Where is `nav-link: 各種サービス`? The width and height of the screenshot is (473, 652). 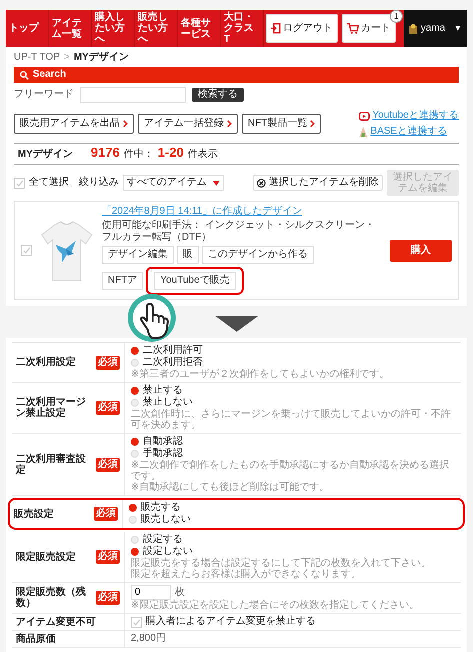 nav-link: 各種サービス is located at coordinates (199, 28).